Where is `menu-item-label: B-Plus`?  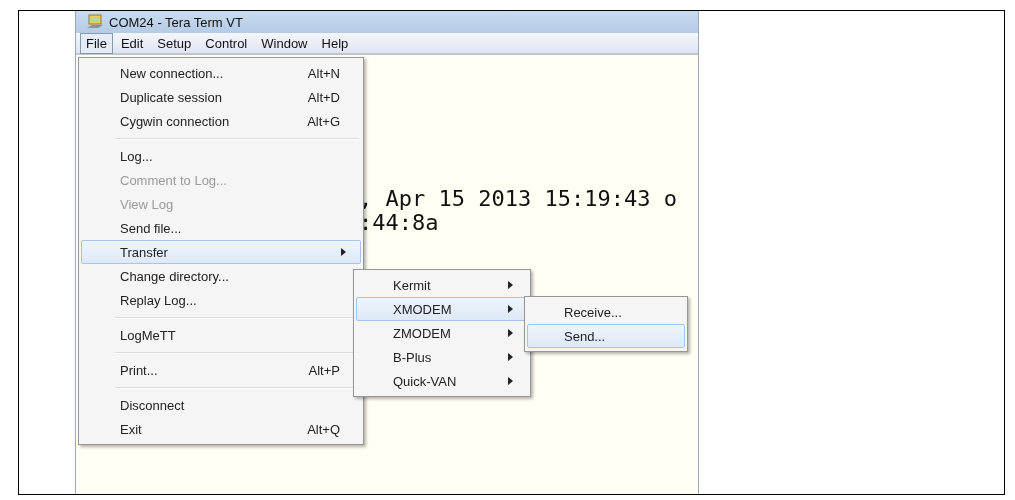
menu-item-label: B-Plus is located at coordinates (412, 357).